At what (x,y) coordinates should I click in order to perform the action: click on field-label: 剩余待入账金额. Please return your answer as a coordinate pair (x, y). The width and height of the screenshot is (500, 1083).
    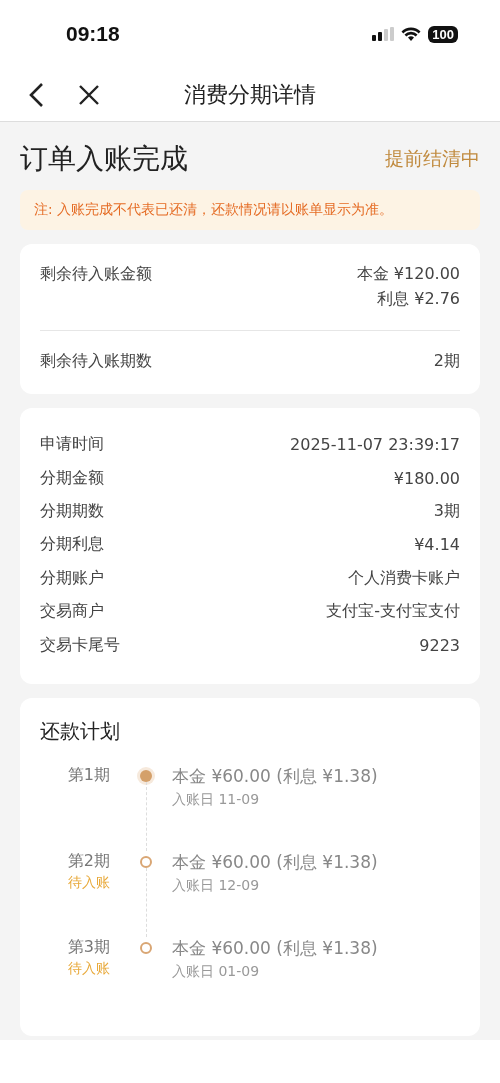
    Looking at the image, I should click on (96, 274).